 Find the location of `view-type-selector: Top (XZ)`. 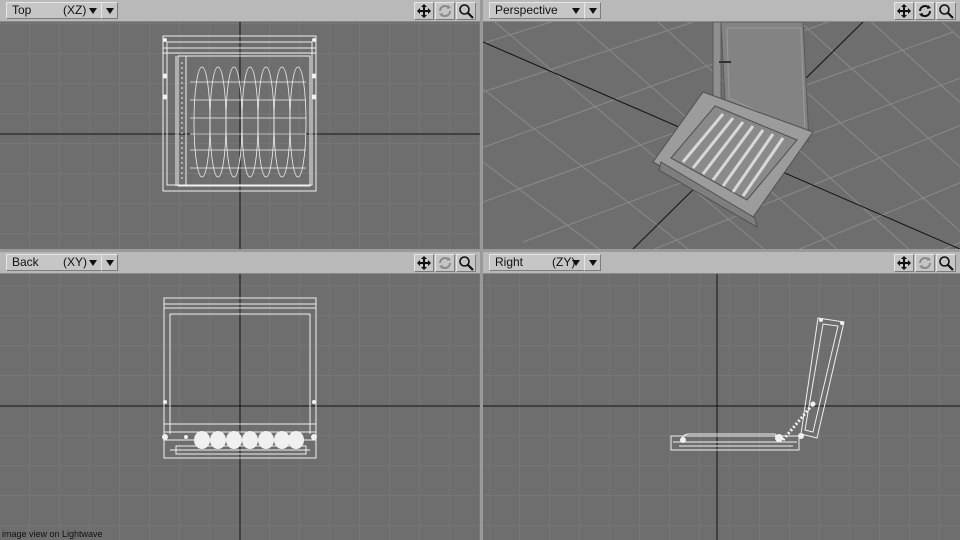

view-type-selector: Top (XZ) is located at coordinates (54, 10).